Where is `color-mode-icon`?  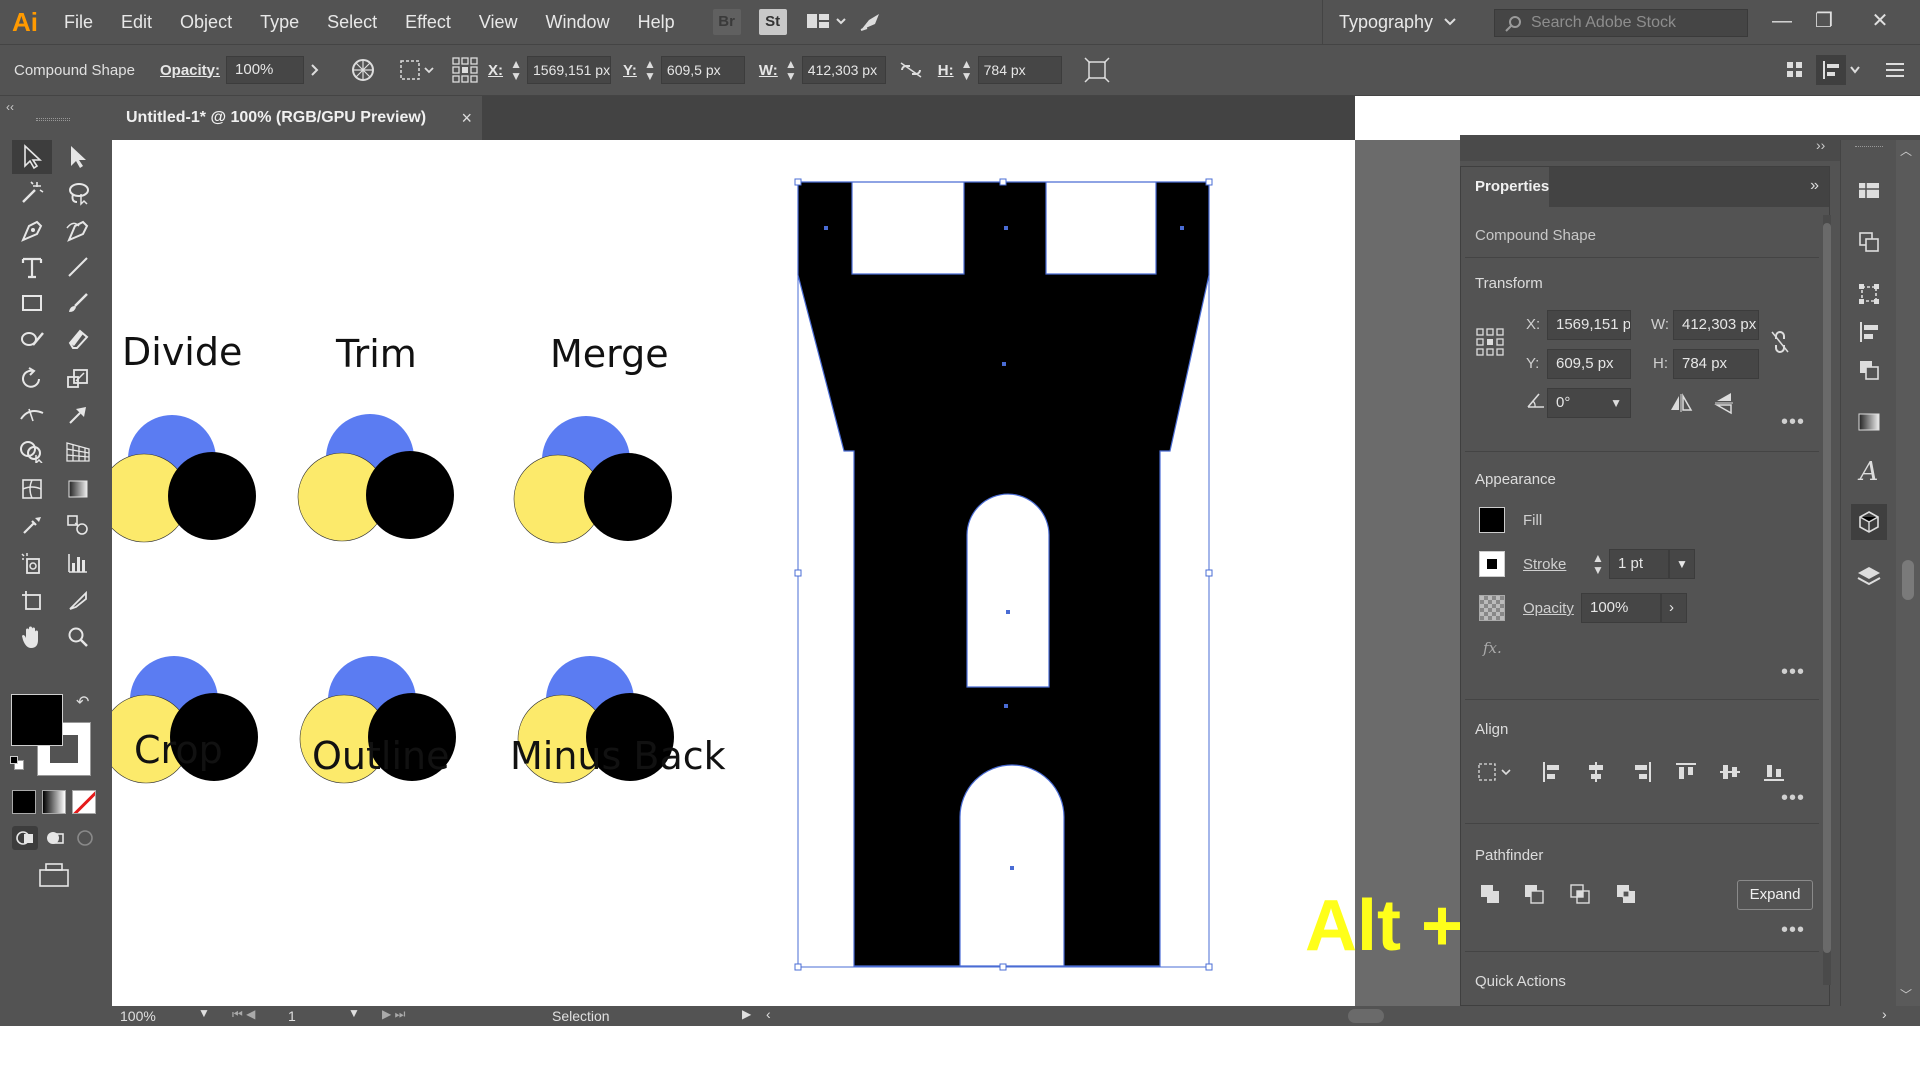
color-mode-icon is located at coordinates (24, 802).